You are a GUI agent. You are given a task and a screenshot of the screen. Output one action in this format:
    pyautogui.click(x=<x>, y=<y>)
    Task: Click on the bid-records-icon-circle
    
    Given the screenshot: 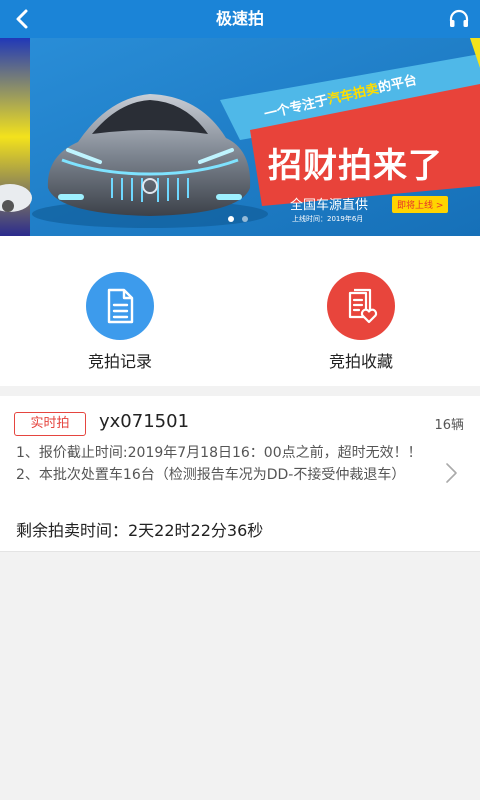 What is the action you would take?
    pyautogui.click(x=120, y=306)
    